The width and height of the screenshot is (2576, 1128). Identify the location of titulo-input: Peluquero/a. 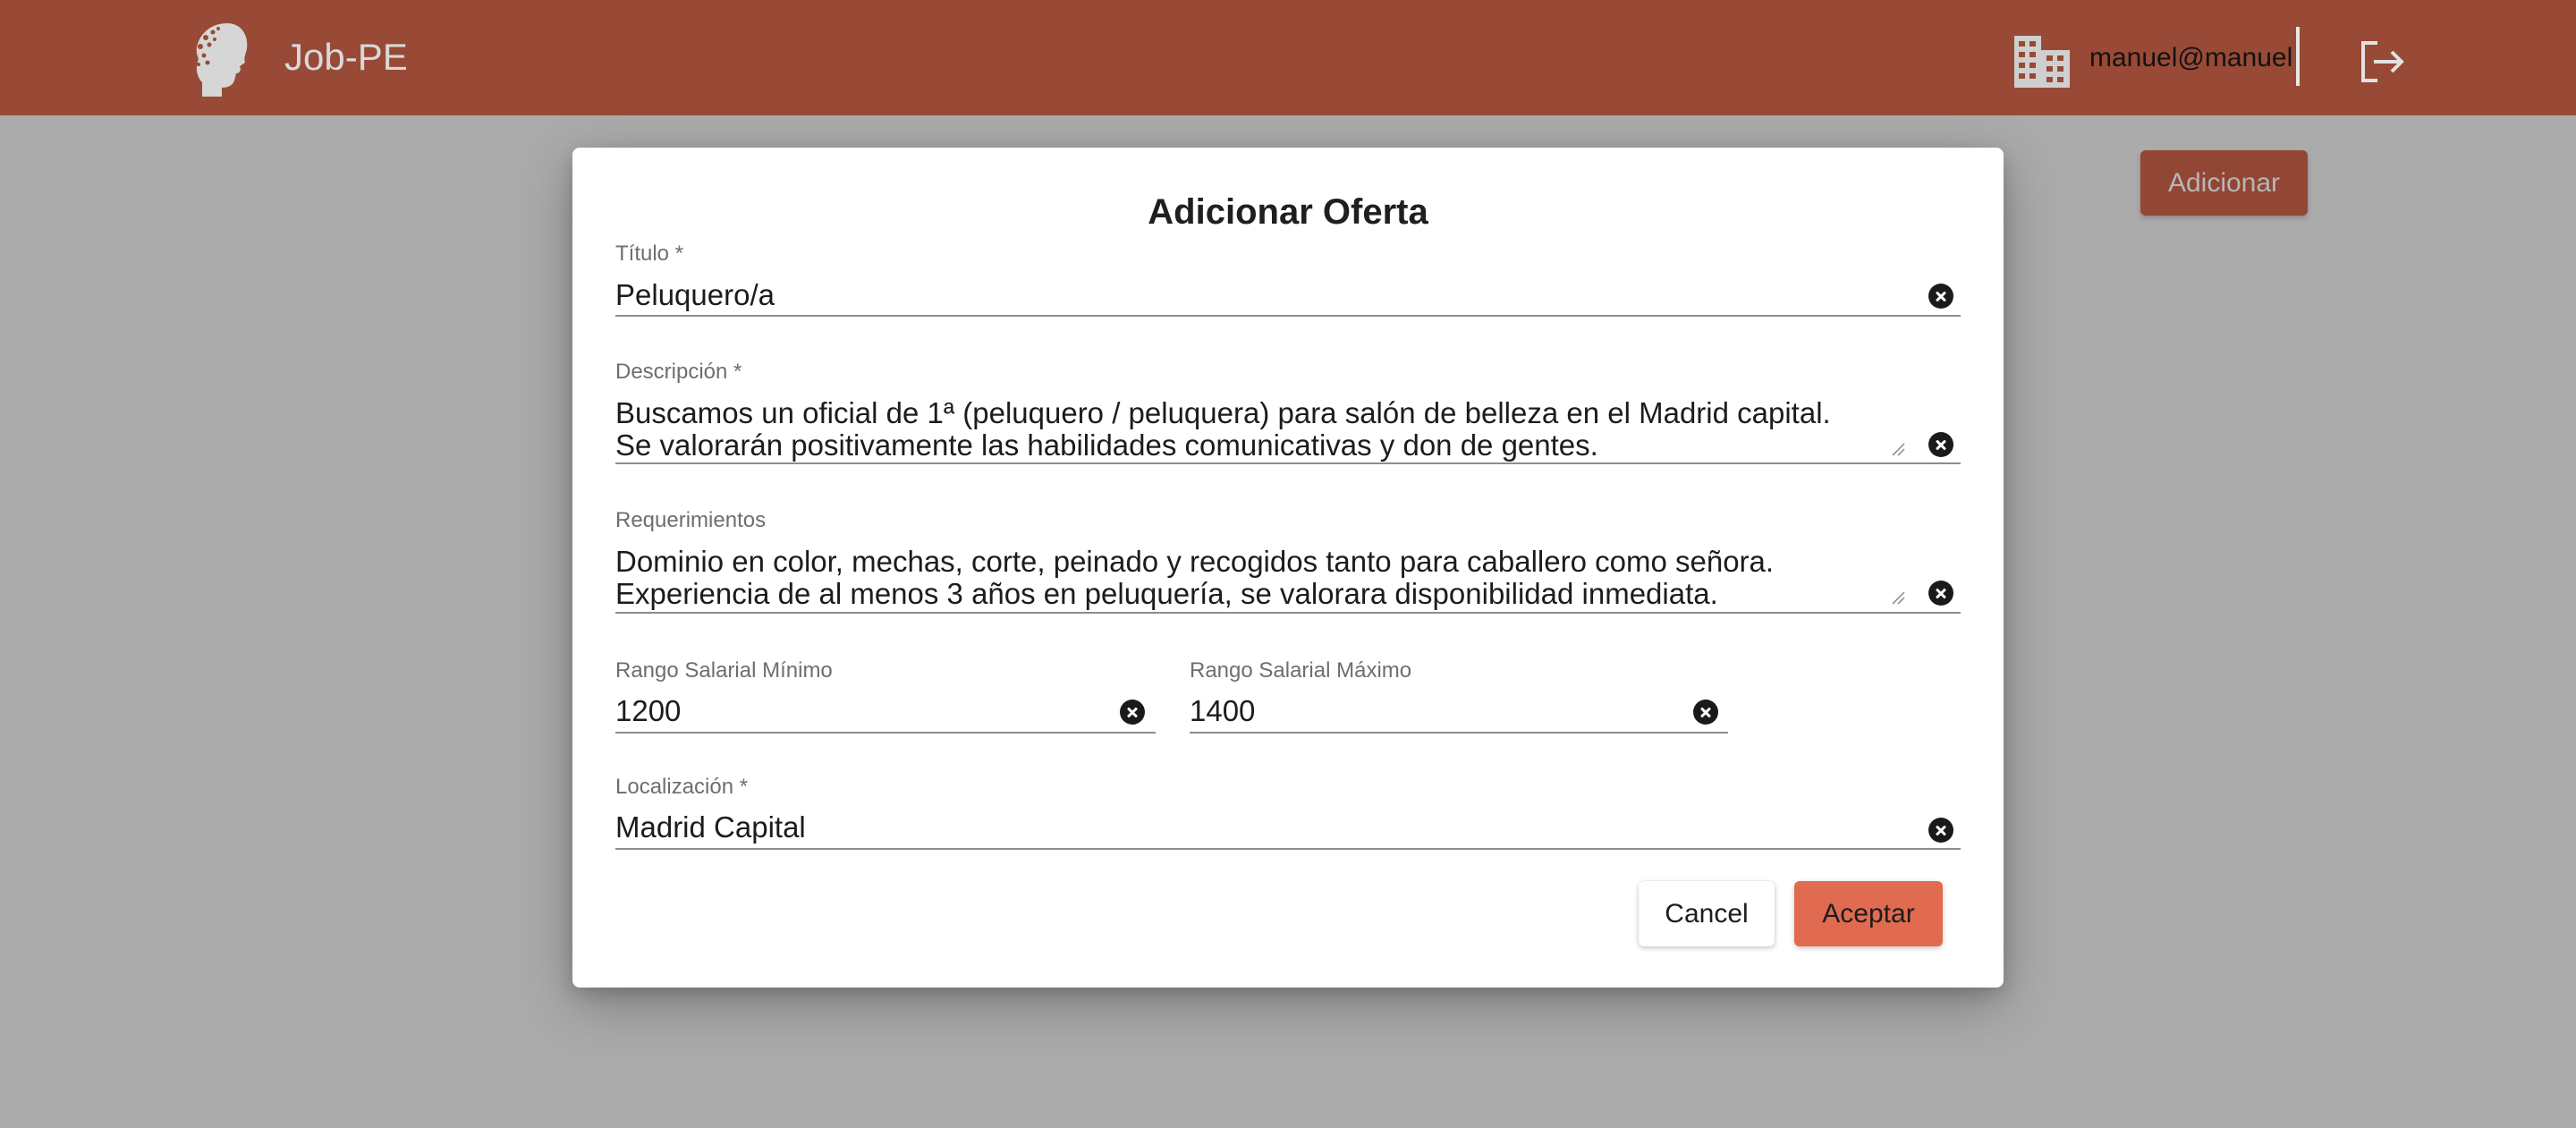
(695, 295).